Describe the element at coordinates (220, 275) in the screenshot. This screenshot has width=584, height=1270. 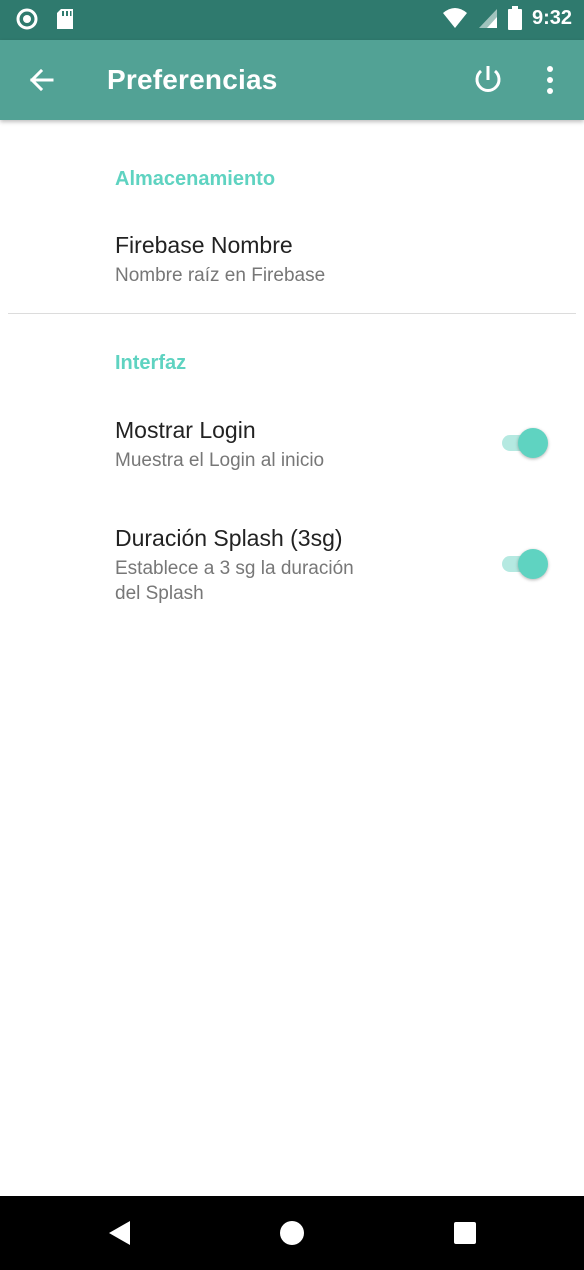
I see `pref-summary: Nombre raíz en Firebase` at that location.